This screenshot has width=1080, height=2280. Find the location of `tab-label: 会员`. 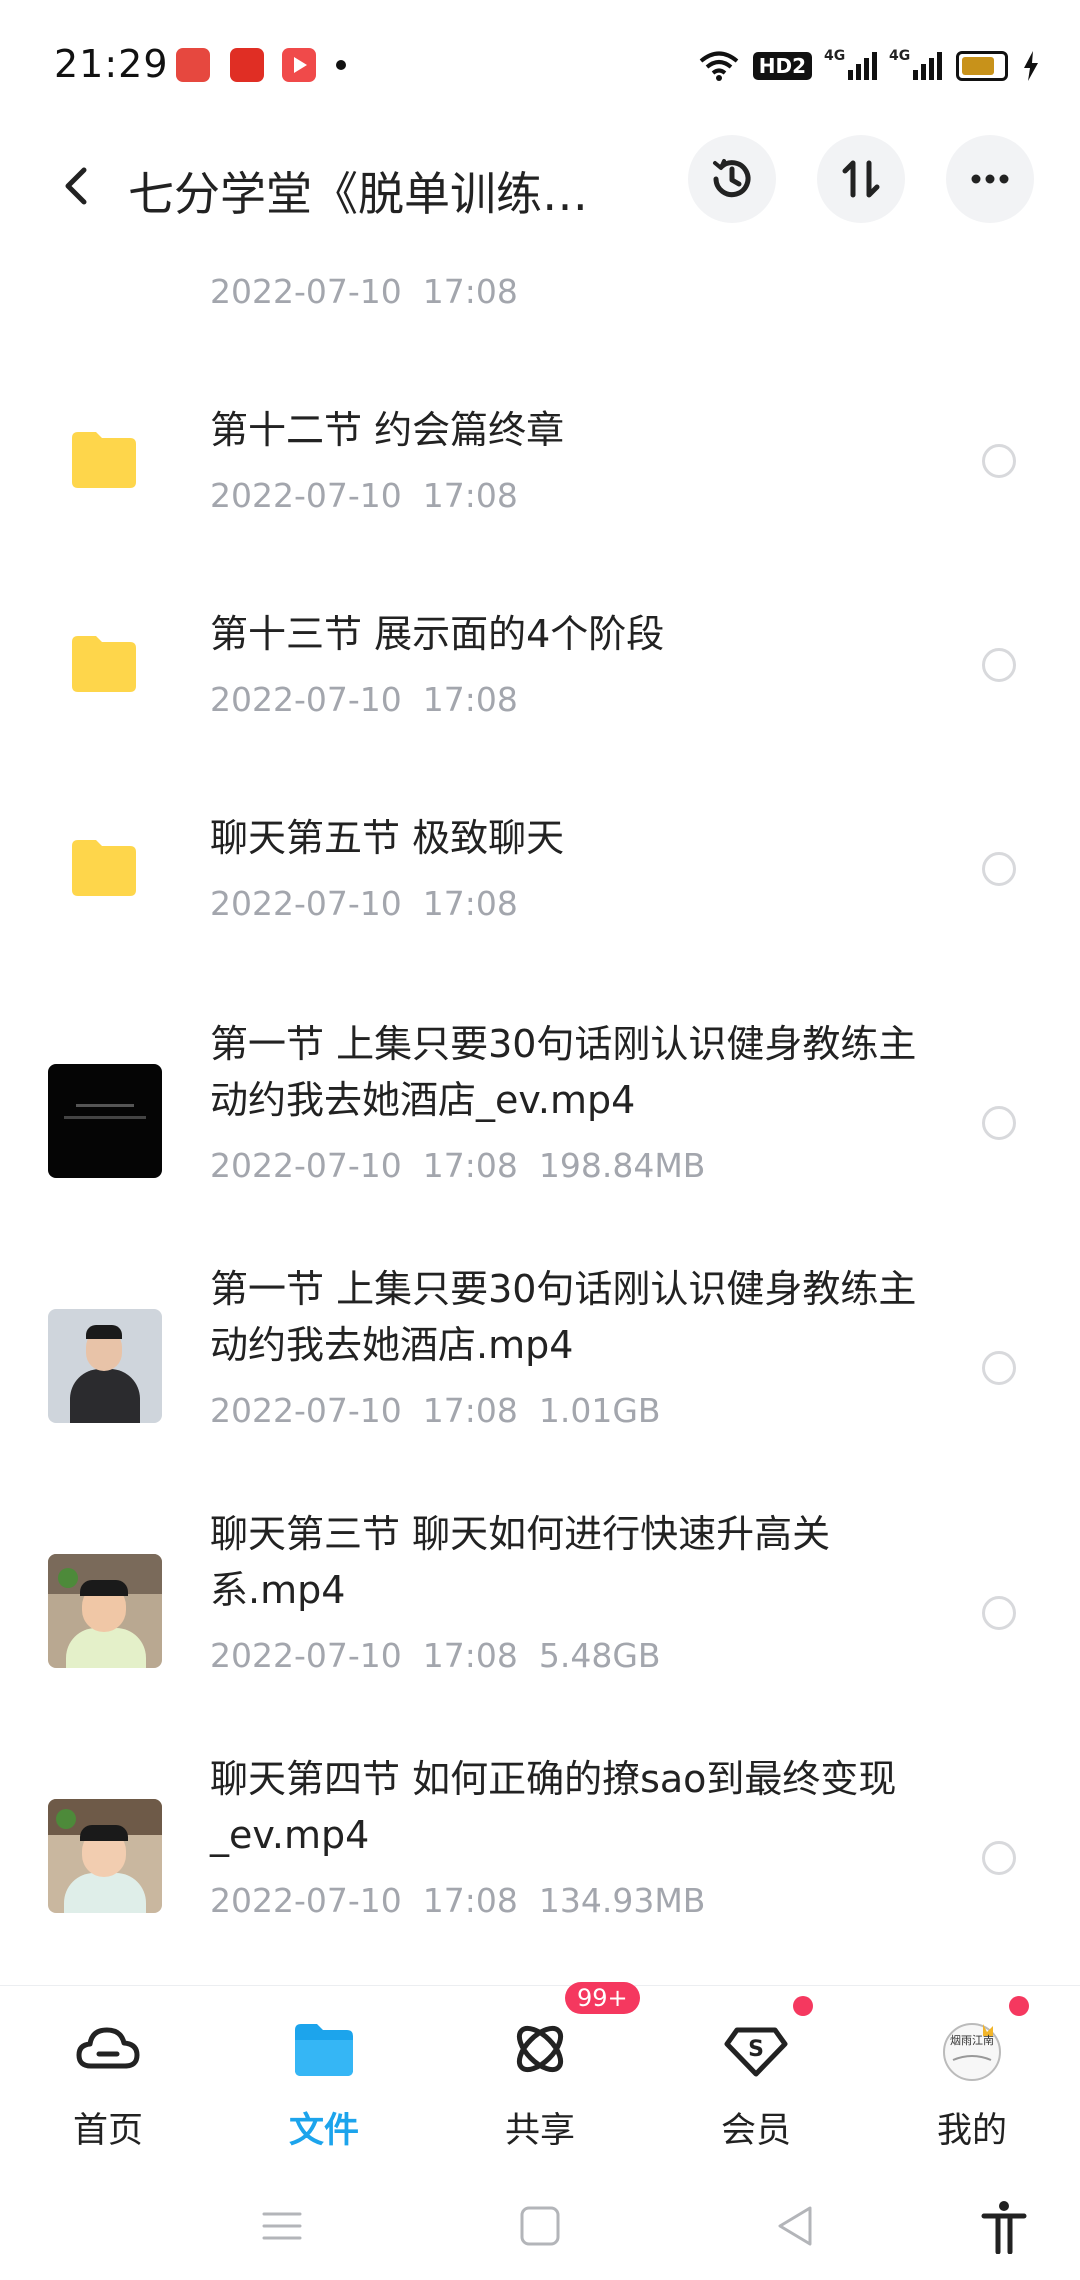

tab-label: 会员 is located at coordinates (755, 2131).